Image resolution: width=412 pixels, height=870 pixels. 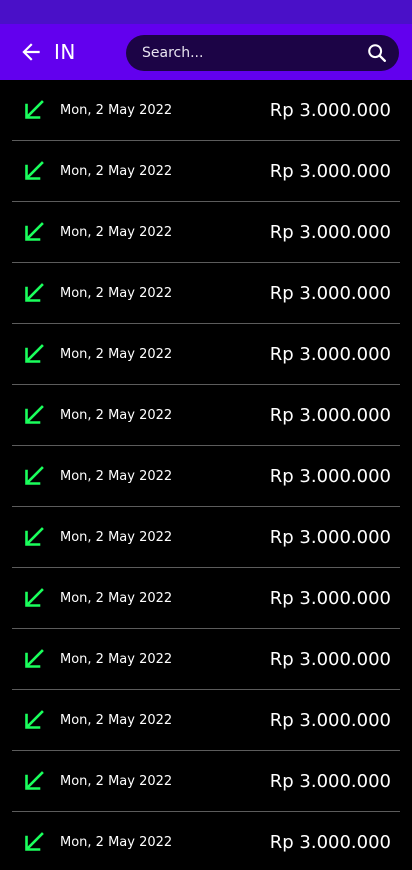 I want to click on back-button, so click(x=31, y=52).